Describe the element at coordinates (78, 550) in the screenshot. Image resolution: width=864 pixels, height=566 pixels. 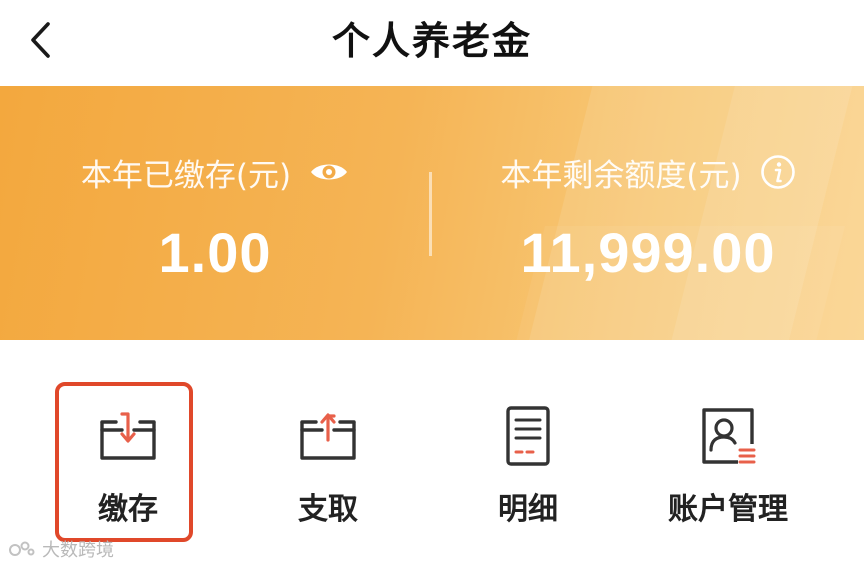
I see `watermark-text: 大数跨境` at that location.